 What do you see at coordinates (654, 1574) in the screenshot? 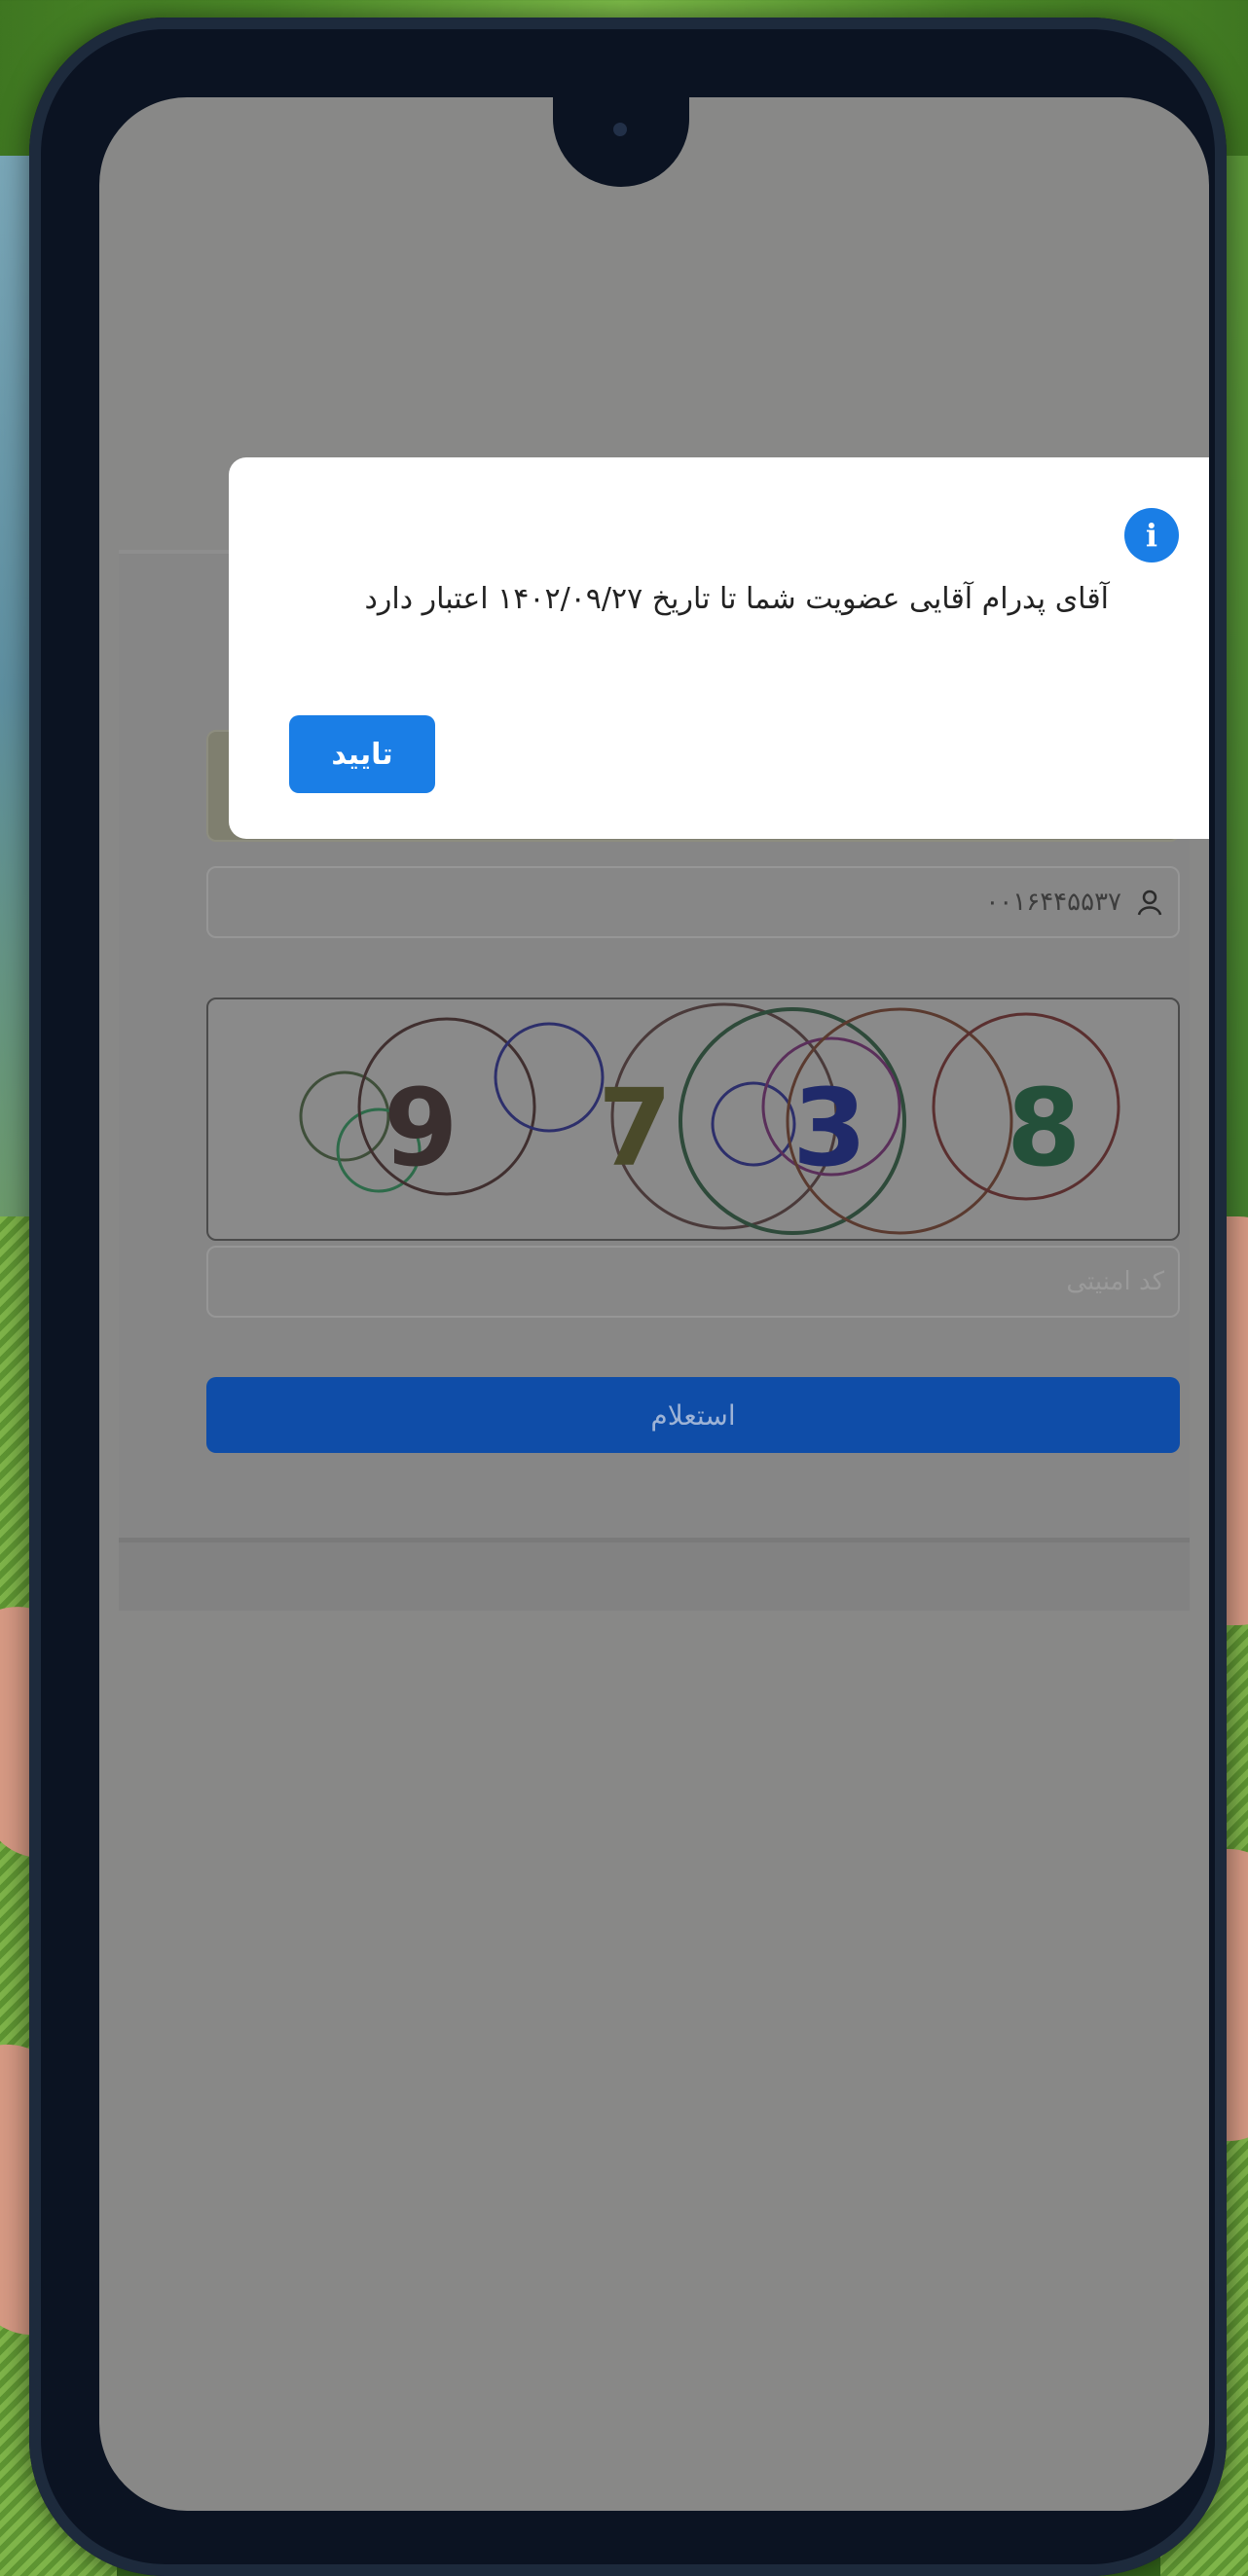
I see `section-divider` at bounding box center [654, 1574].